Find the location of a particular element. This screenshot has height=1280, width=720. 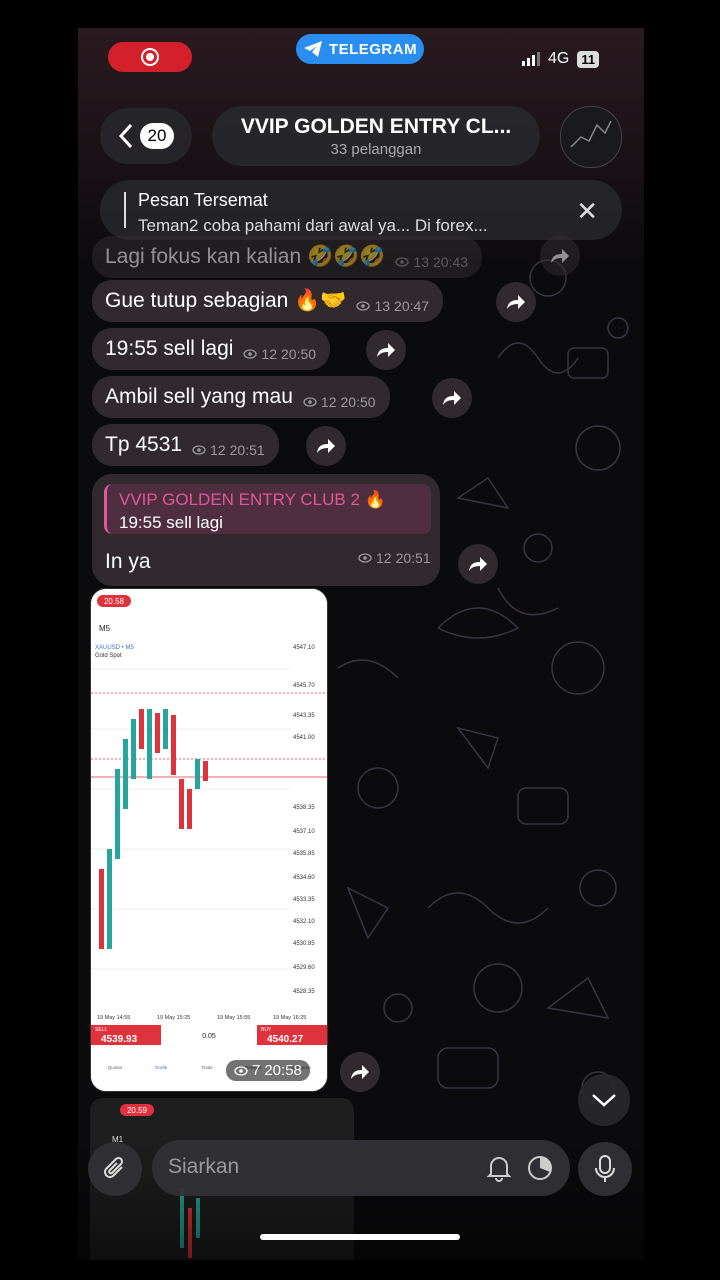

svg-text: 4533.35 is located at coordinates (304, 900).